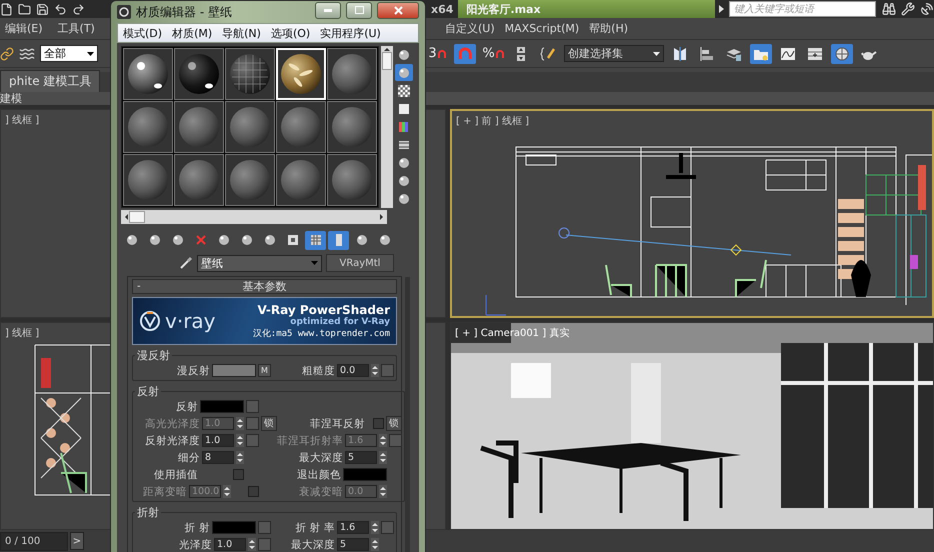  Describe the element at coordinates (442, 9) in the screenshot. I see `version-label: x64` at that location.